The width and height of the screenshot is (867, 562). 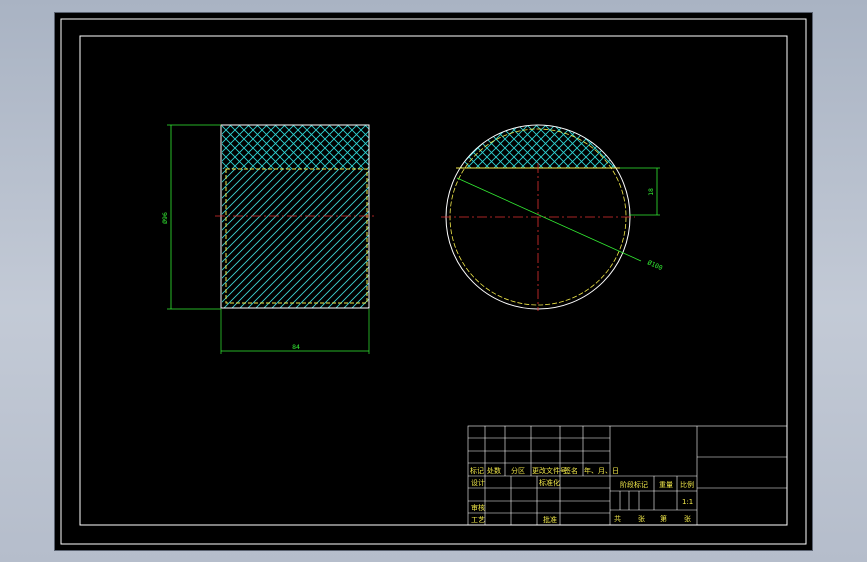 What do you see at coordinates (494, 470) in the screenshot?
I see `rev-header-1: 处数` at bounding box center [494, 470].